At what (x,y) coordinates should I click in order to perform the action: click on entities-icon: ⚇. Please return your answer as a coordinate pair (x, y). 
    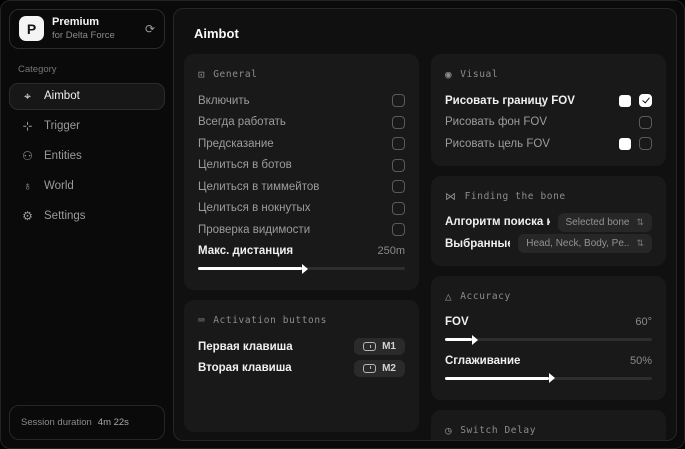
    Looking at the image, I should click on (27, 156).